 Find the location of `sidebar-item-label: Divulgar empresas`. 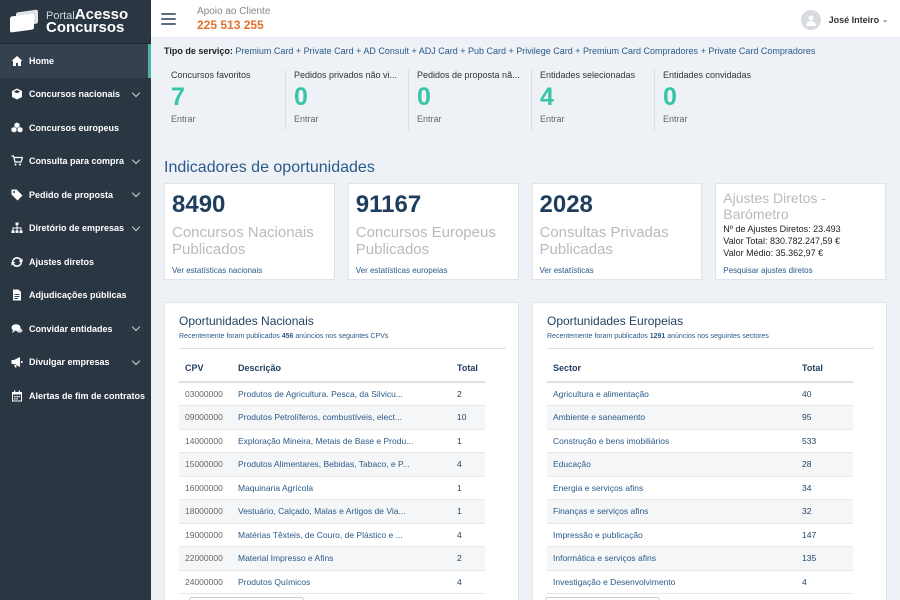

sidebar-item-label: Divulgar empresas is located at coordinates (69, 362).